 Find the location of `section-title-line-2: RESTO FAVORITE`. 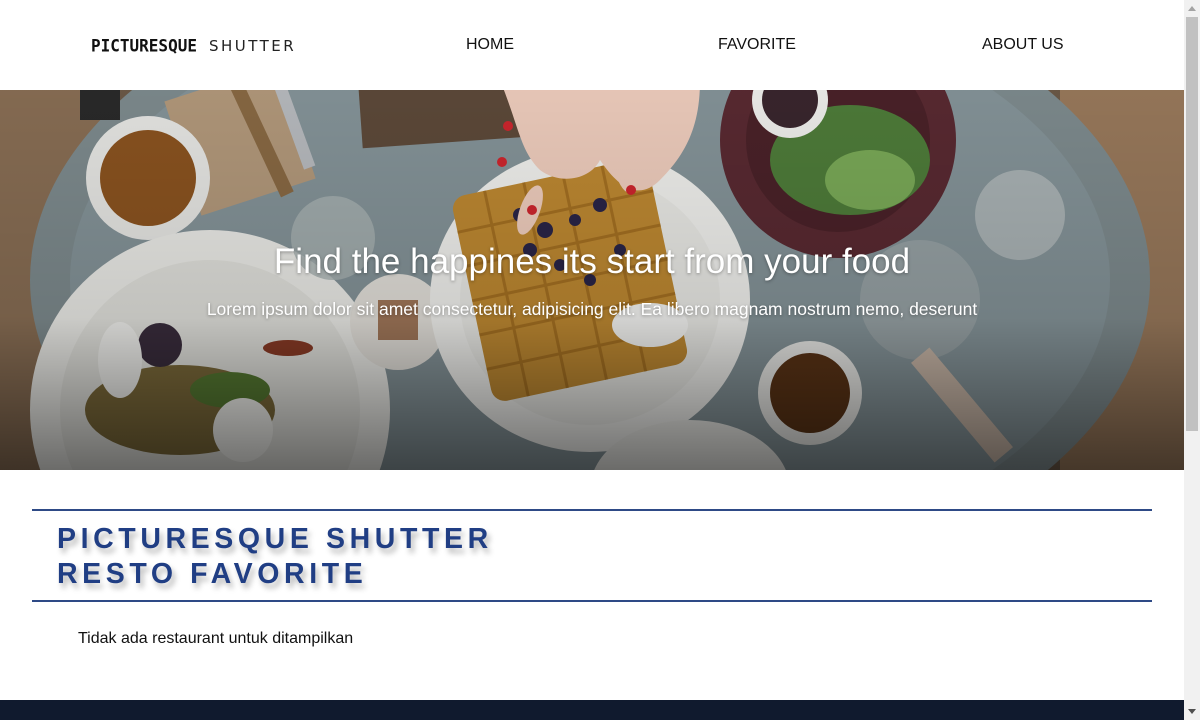

section-title-line-2: RESTO FAVORITE is located at coordinates (212, 574).